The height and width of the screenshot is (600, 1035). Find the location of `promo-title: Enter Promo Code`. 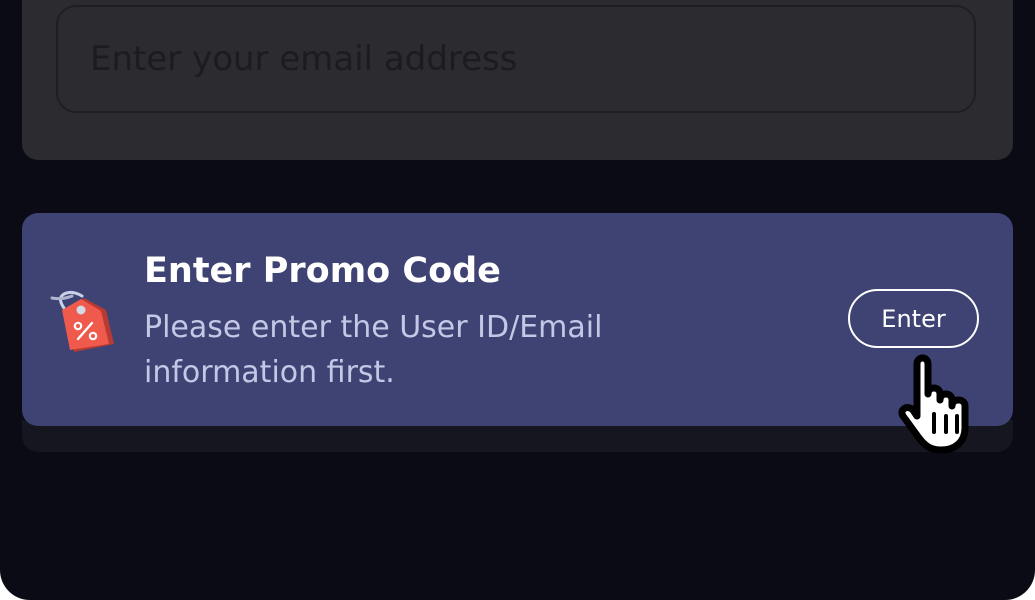

promo-title: Enter Promo Code is located at coordinates (322, 271).